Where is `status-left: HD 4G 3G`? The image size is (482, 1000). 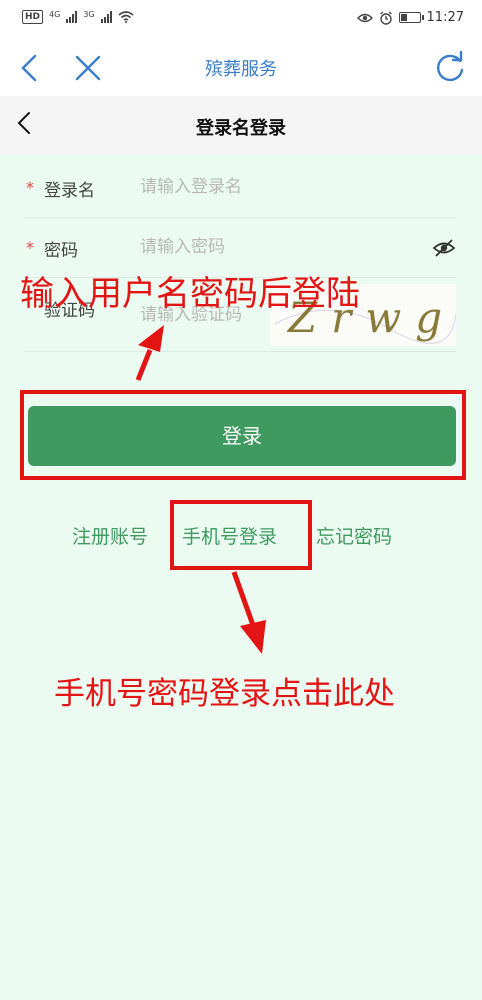
status-left: HD 4G 3G is located at coordinates (78, 17).